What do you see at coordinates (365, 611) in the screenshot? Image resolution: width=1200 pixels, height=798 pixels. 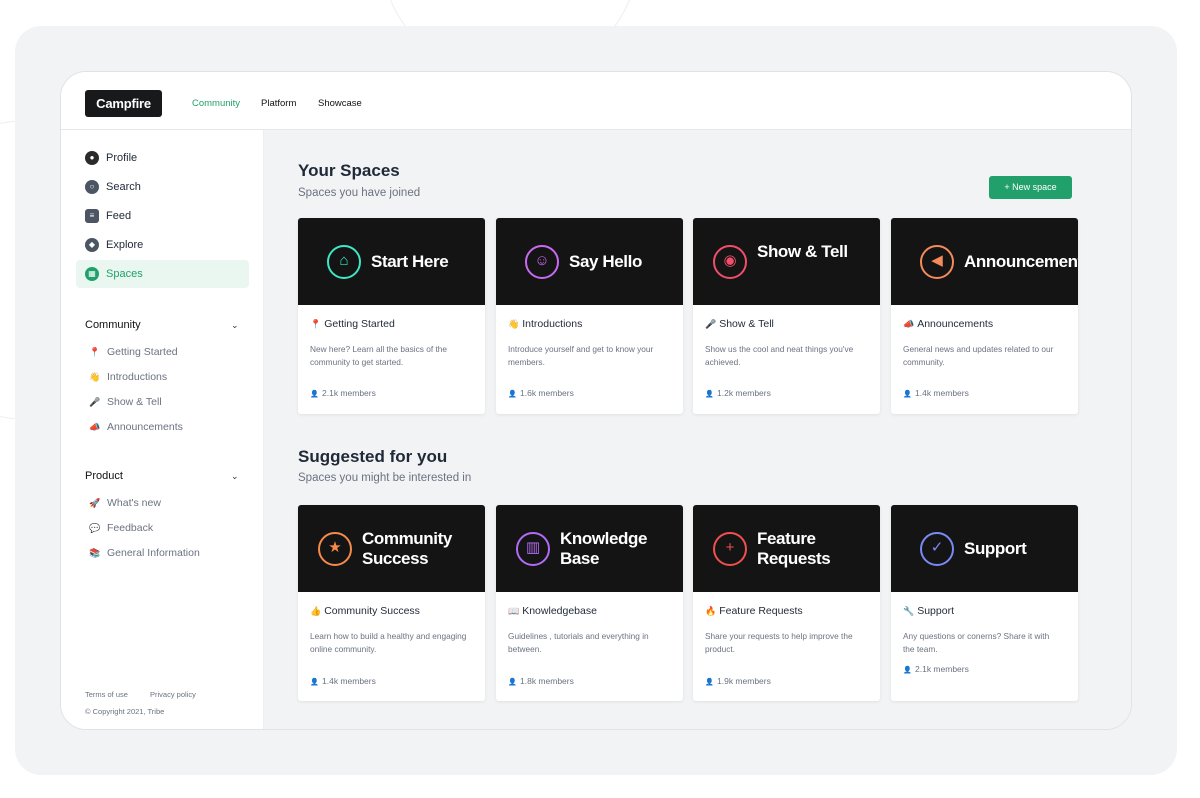 I see `space-card-title: 👍 Community Success` at bounding box center [365, 611].